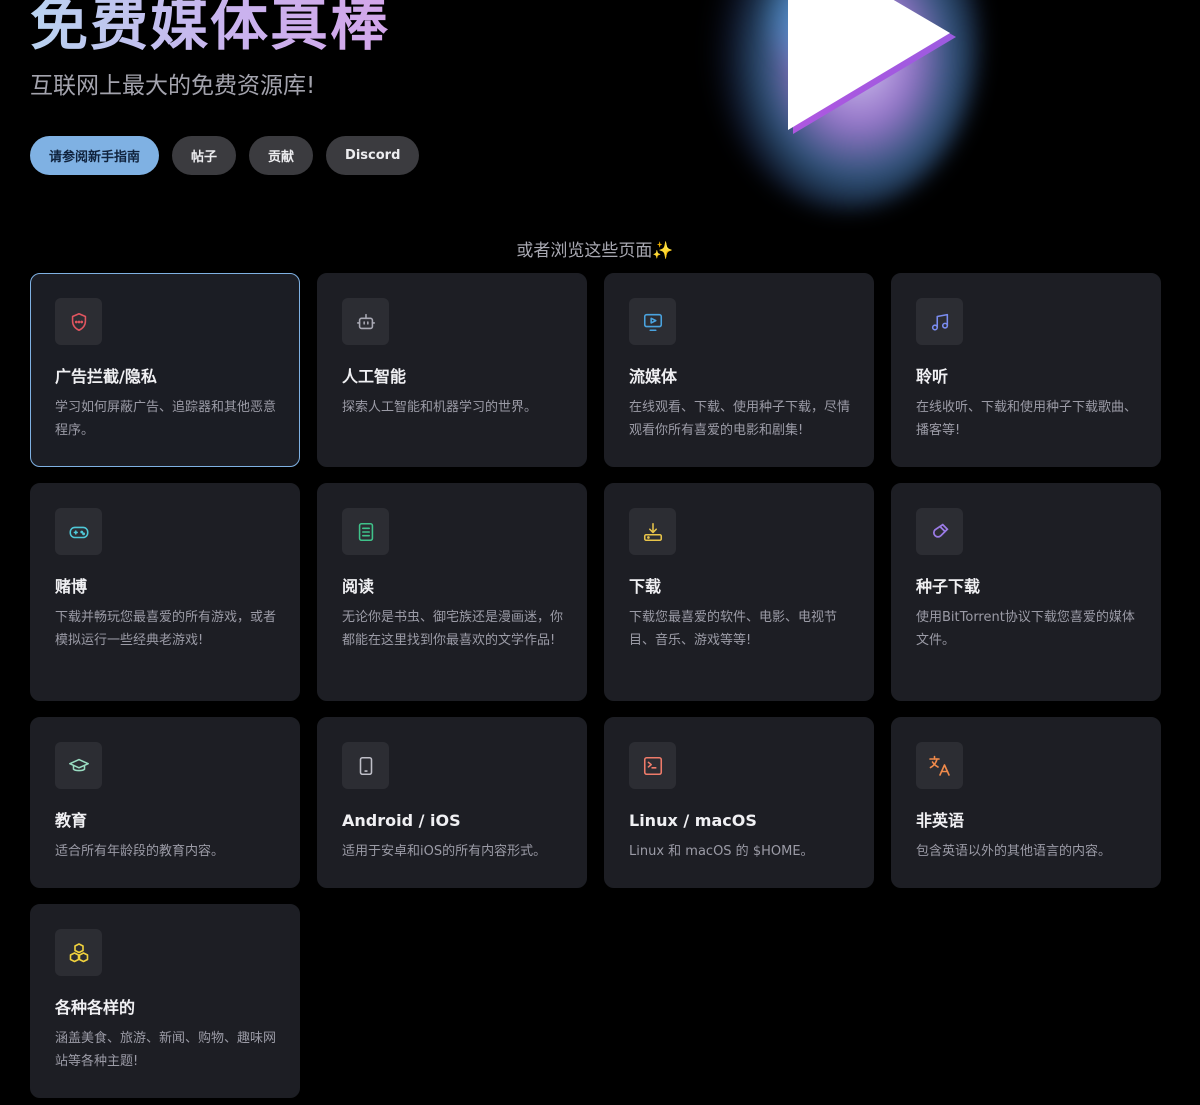 The width and height of the screenshot is (1200, 1105). Describe the element at coordinates (71, 586) in the screenshot. I see `card-title: 赌博` at that location.